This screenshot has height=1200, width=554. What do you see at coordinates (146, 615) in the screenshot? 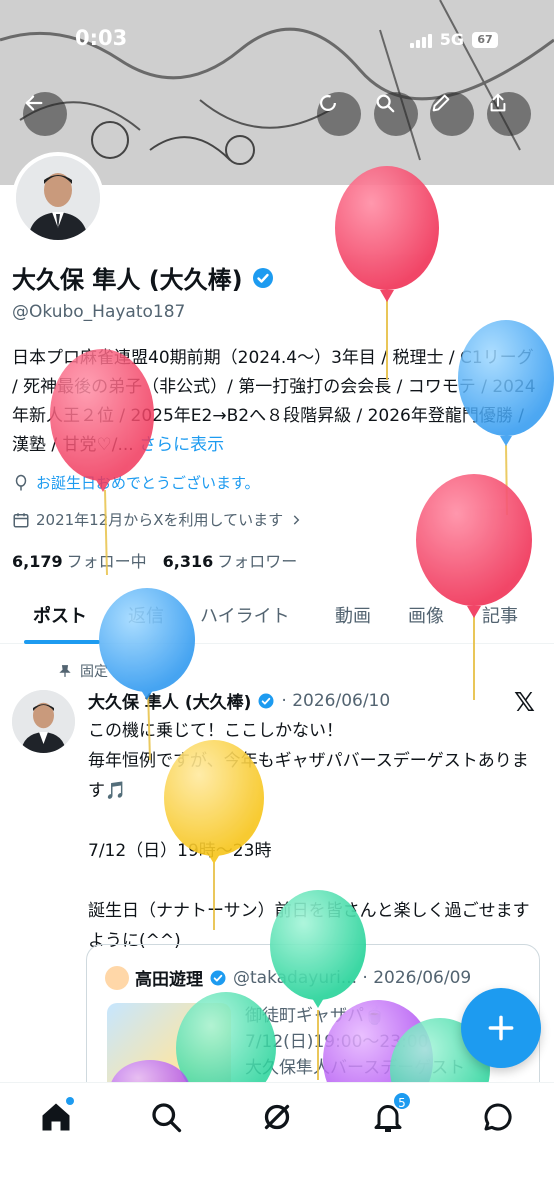
I see `tab-replies: 返信` at bounding box center [146, 615].